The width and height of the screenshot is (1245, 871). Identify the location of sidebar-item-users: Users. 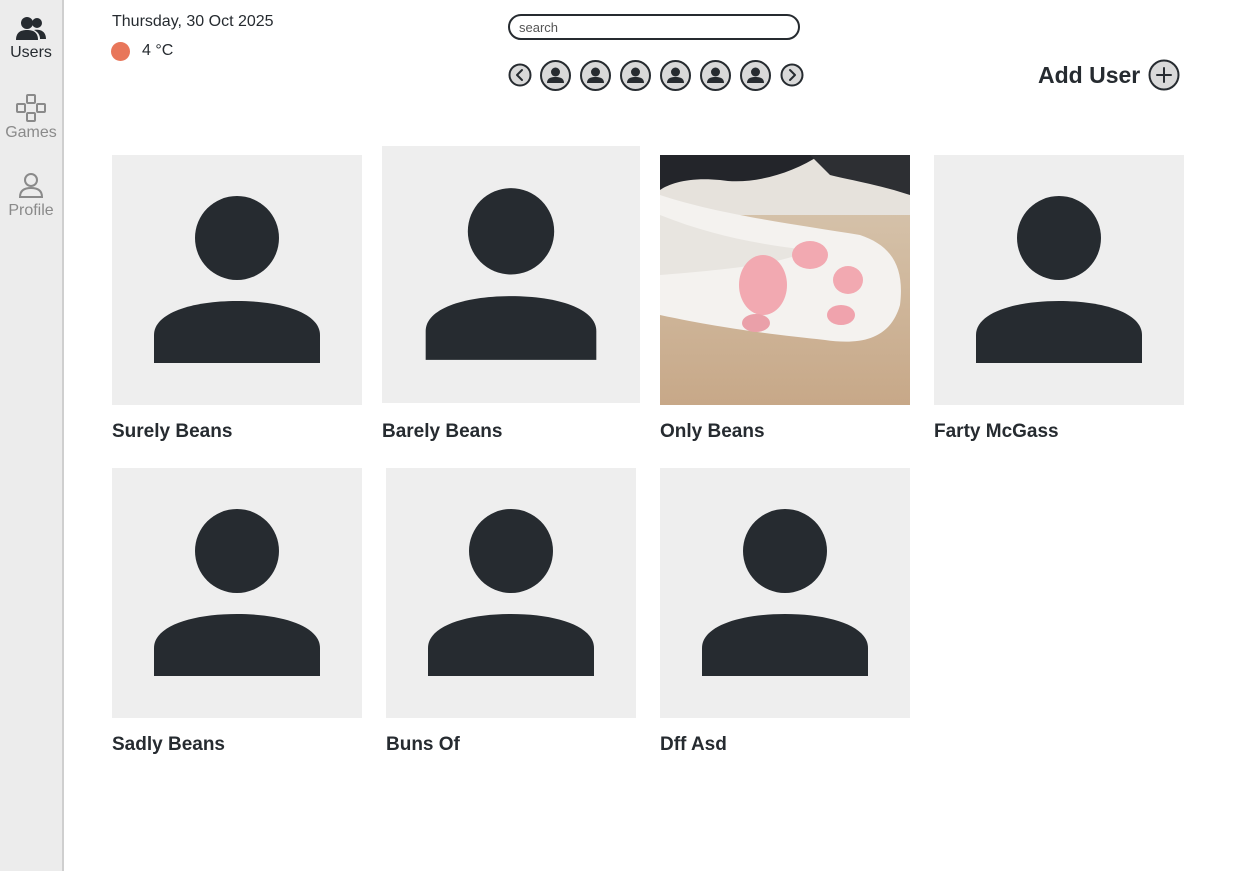
(31, 39).